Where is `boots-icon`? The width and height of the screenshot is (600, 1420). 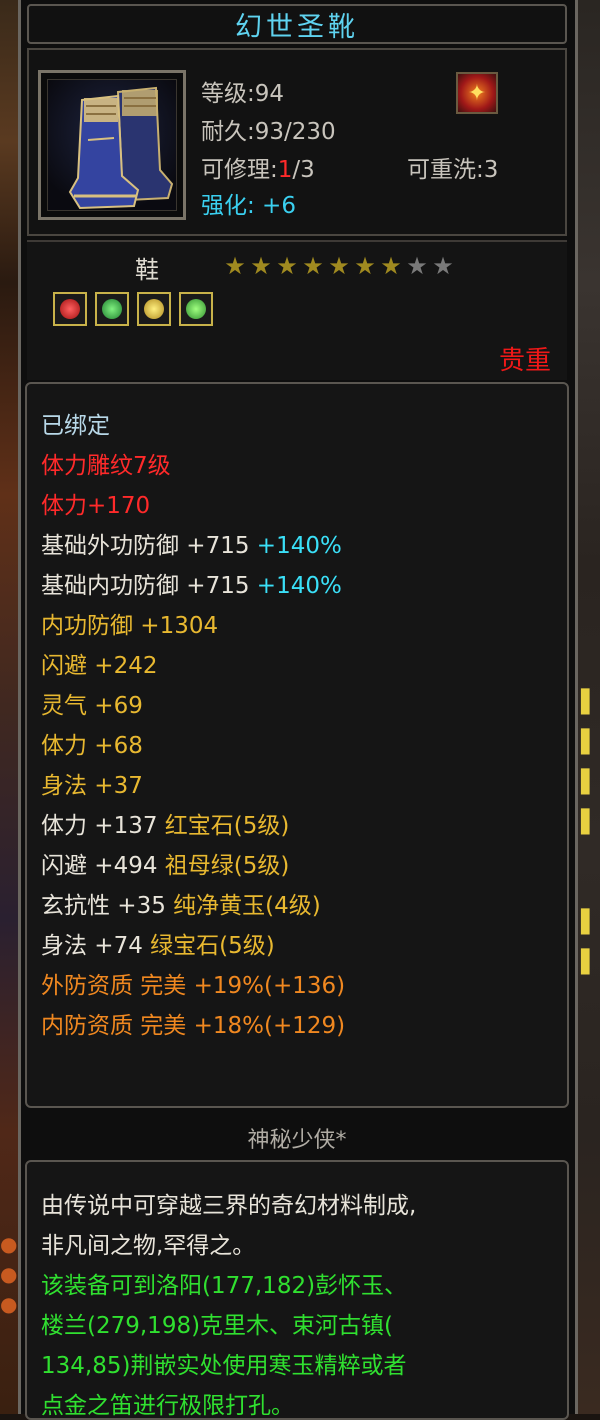 boots-icon is located at coordinates (112, 145).